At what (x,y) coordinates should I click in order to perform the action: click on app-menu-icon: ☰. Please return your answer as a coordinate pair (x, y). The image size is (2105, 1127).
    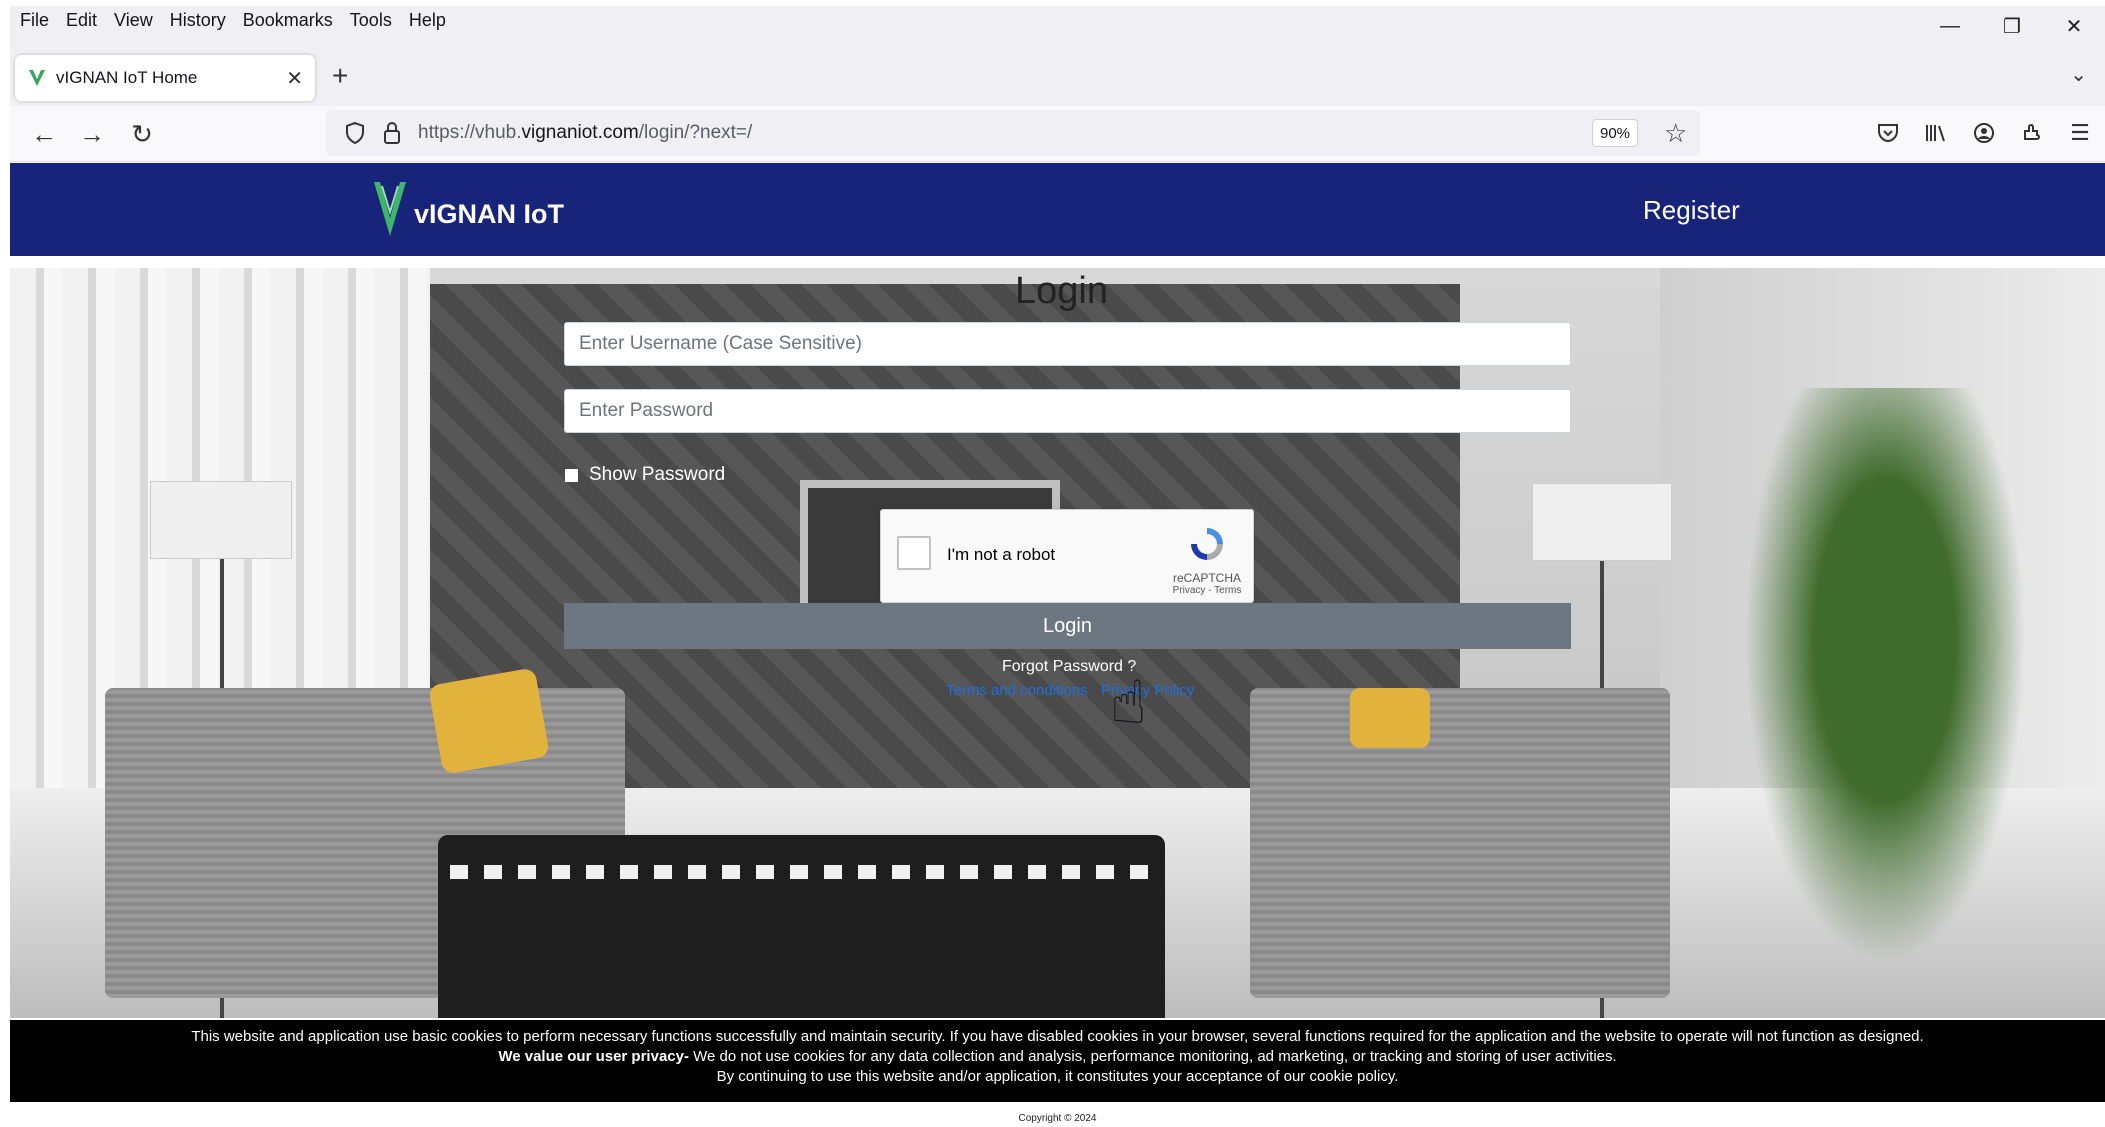
    Looking at the image, I should click on (2080, 133).